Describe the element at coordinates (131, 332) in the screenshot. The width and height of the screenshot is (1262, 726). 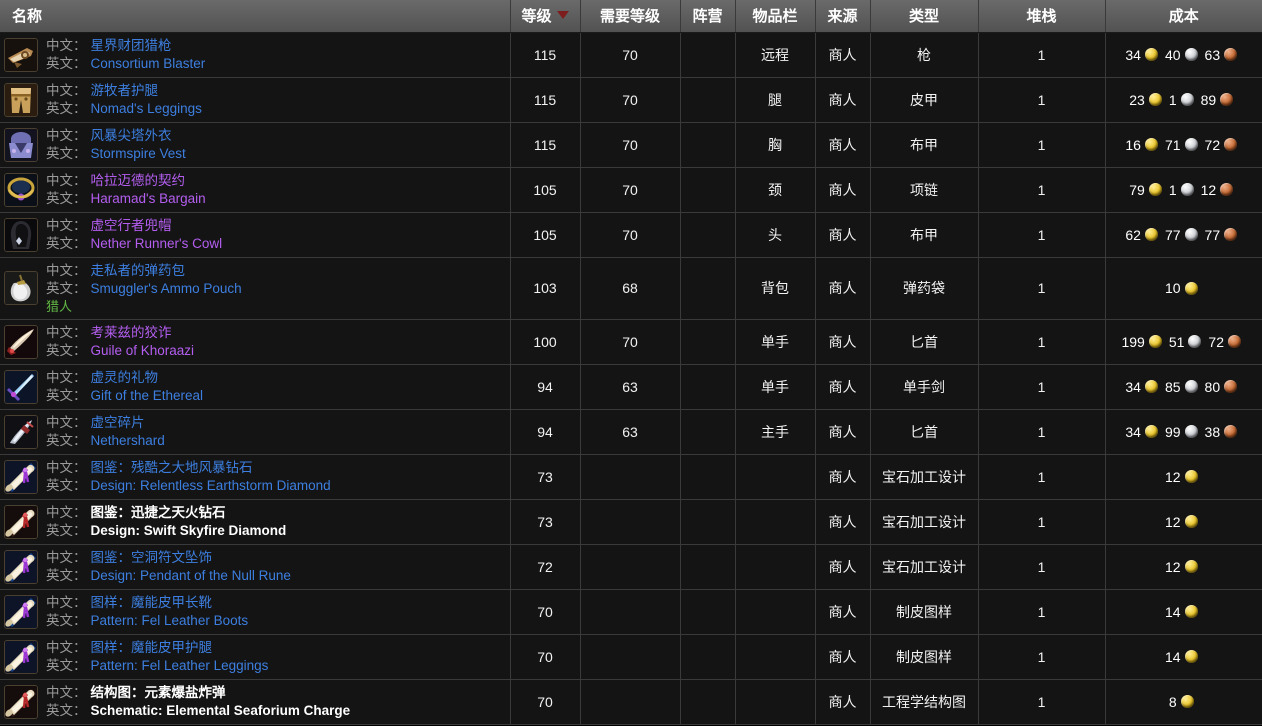
I see `item-link-cn: 考莱兹的狡诈` at that location.